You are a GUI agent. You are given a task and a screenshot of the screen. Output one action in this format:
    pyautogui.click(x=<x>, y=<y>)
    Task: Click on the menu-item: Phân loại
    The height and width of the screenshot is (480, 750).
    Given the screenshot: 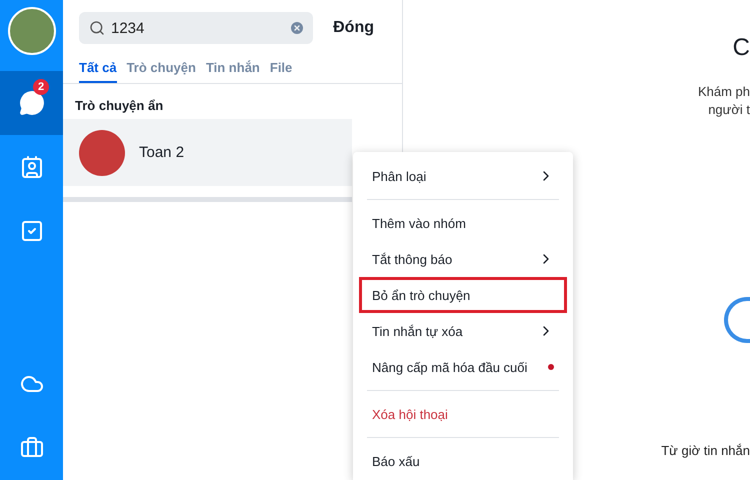 What is the action you would take?
    pyautogui.click(x=463, y=176)
    